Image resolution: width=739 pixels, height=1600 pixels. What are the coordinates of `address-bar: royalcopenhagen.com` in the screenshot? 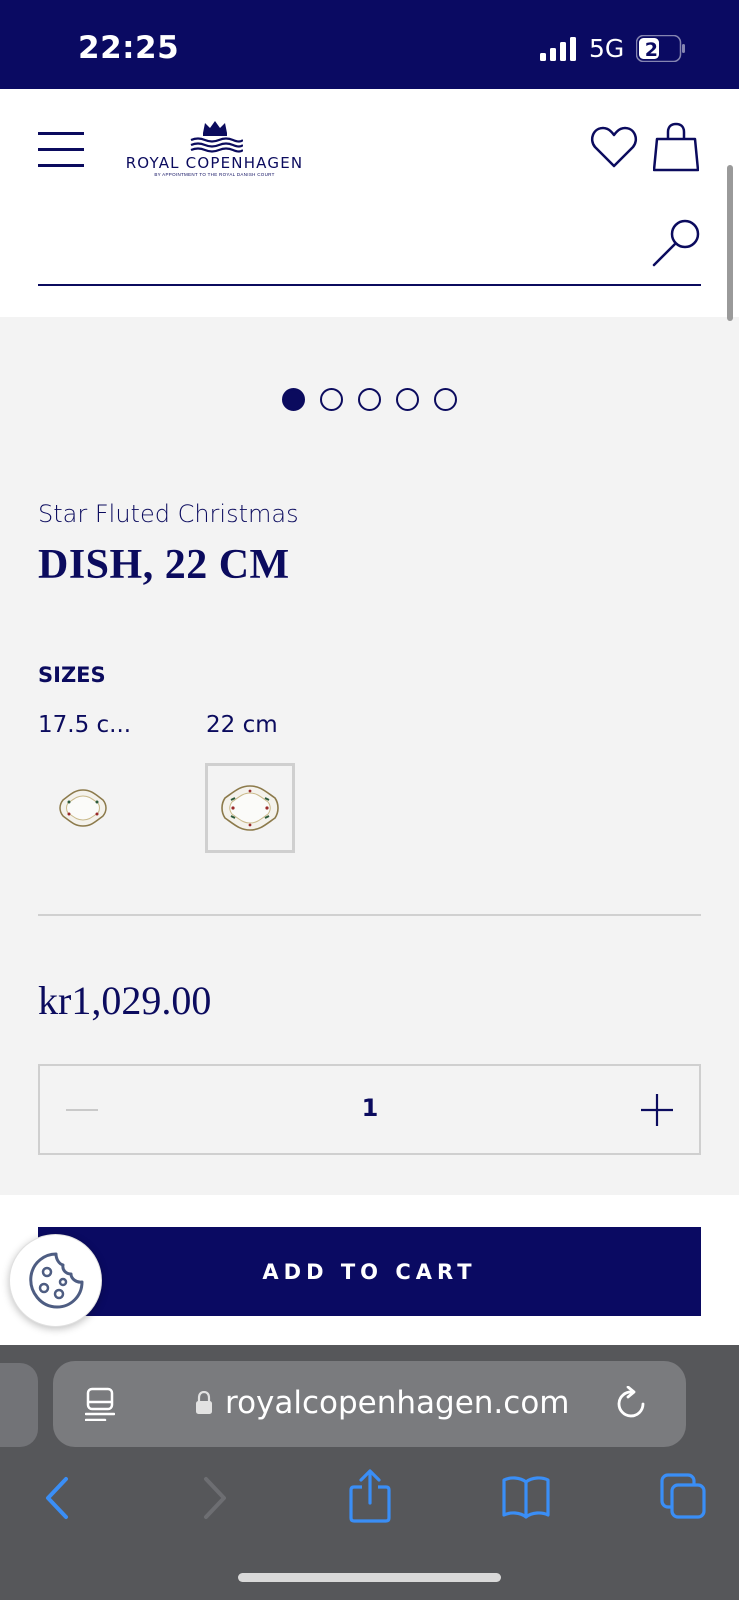 It's located at (369, 1404).